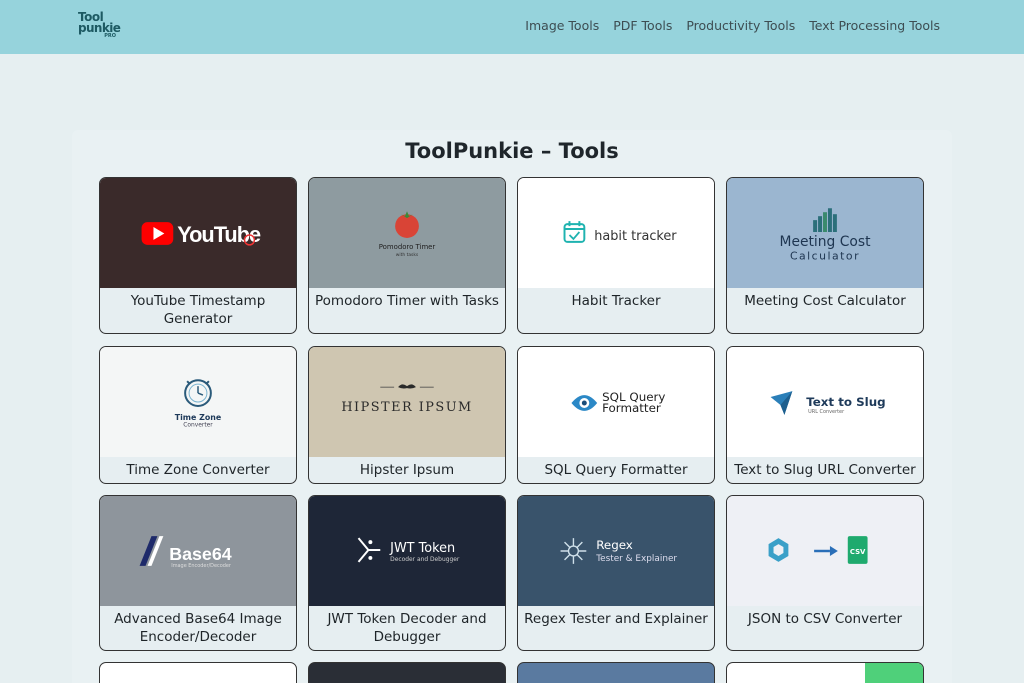 The height and width of the screenshot is (683, 1024). I want to click on tool-card-youtube-timestamp: YouTube YouTube Timestamp Generator, so click(198, 255).